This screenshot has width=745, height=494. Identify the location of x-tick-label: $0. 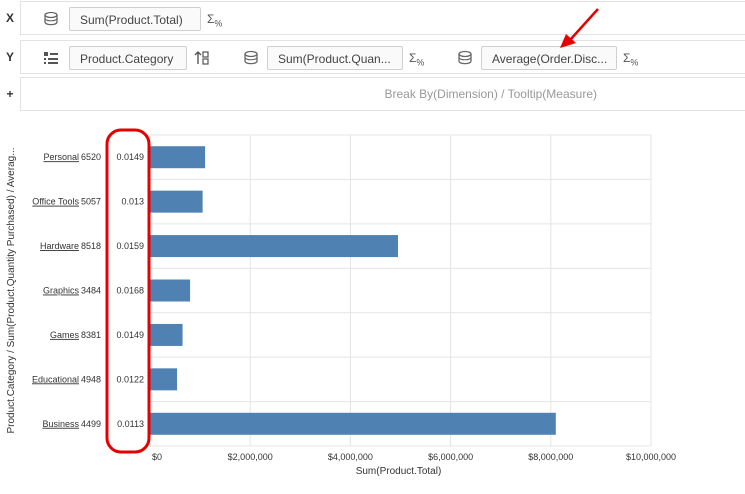
(157, 457).